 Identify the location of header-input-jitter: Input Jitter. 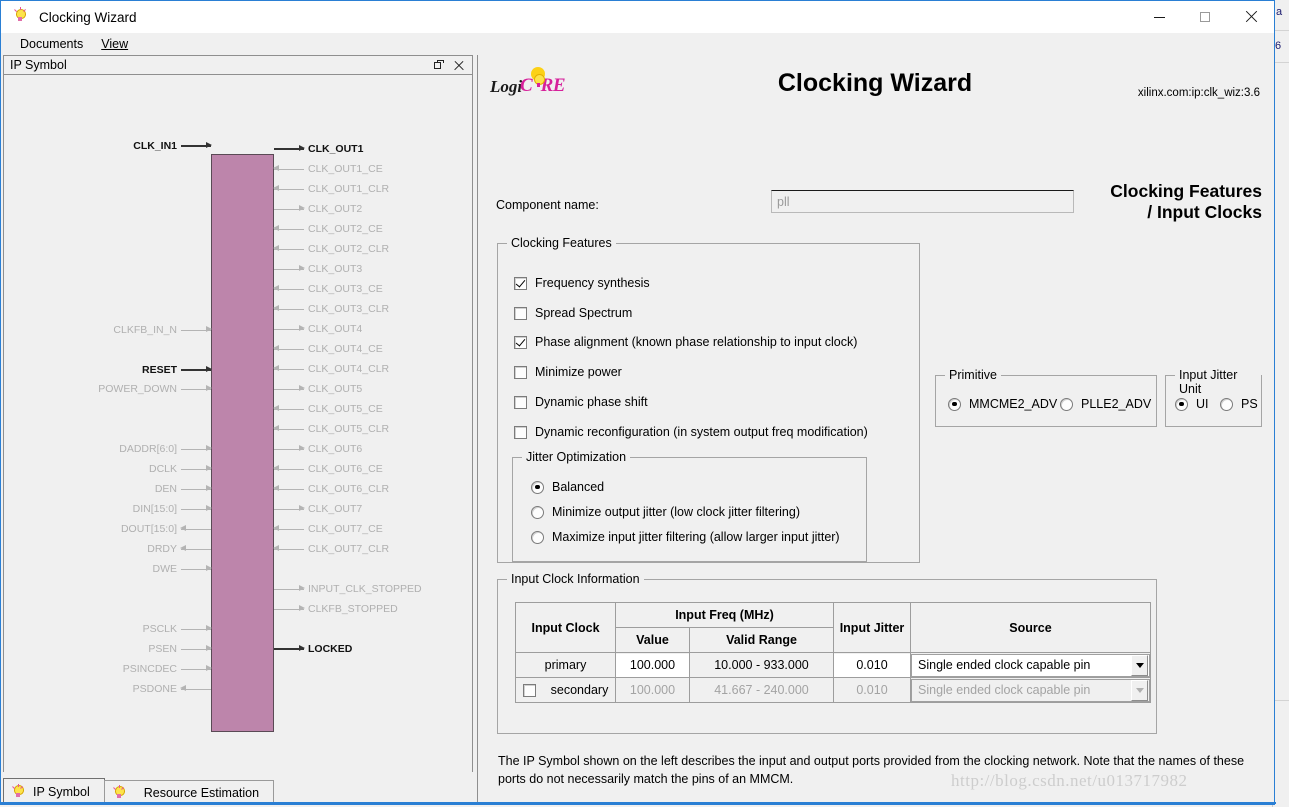
(872, 627).